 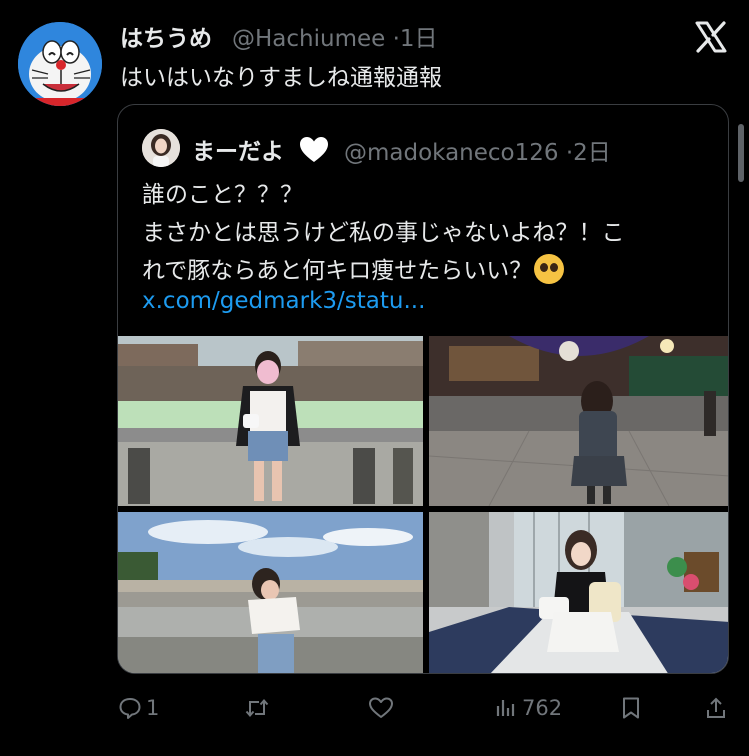 I want to click on photo-3-image, so click(x=270, y=592).